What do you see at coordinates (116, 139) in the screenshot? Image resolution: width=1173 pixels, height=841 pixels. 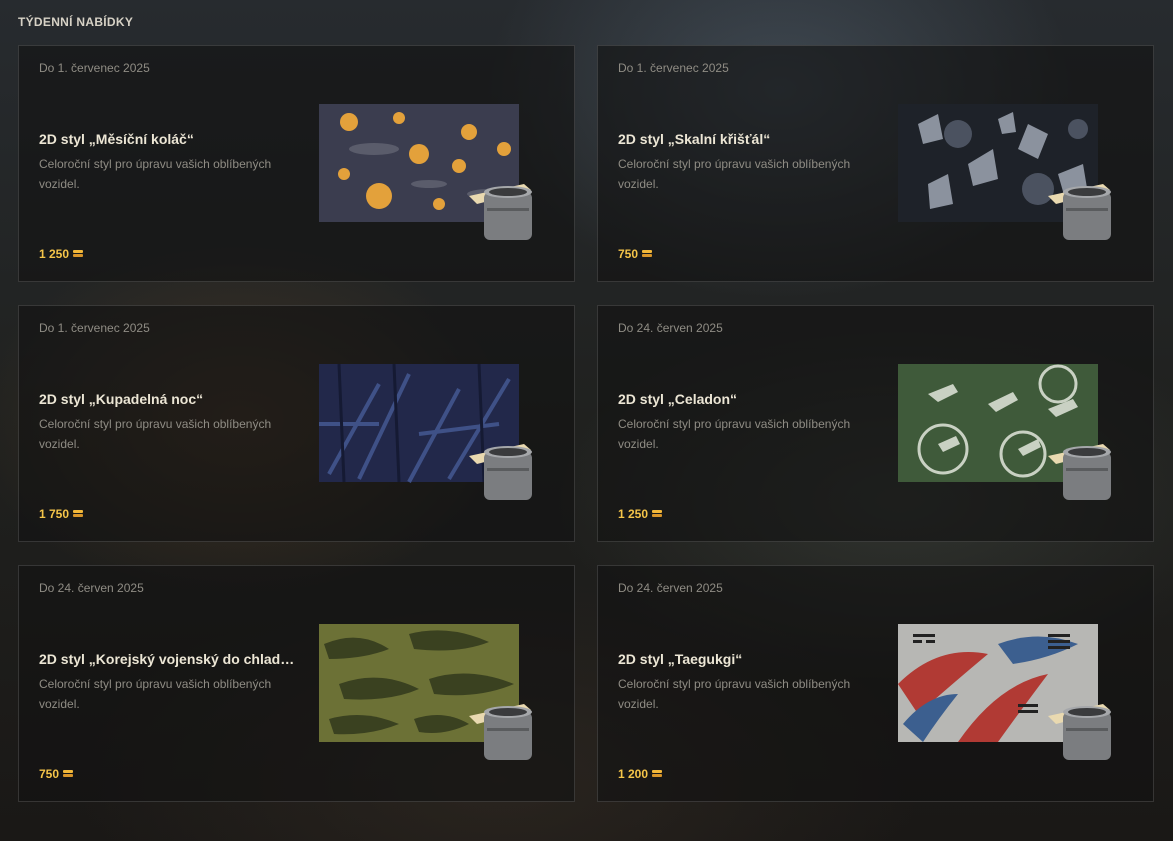 I see `offer-name: 2D styl „Měsíční koláč“` at bounding box center [116, 139].